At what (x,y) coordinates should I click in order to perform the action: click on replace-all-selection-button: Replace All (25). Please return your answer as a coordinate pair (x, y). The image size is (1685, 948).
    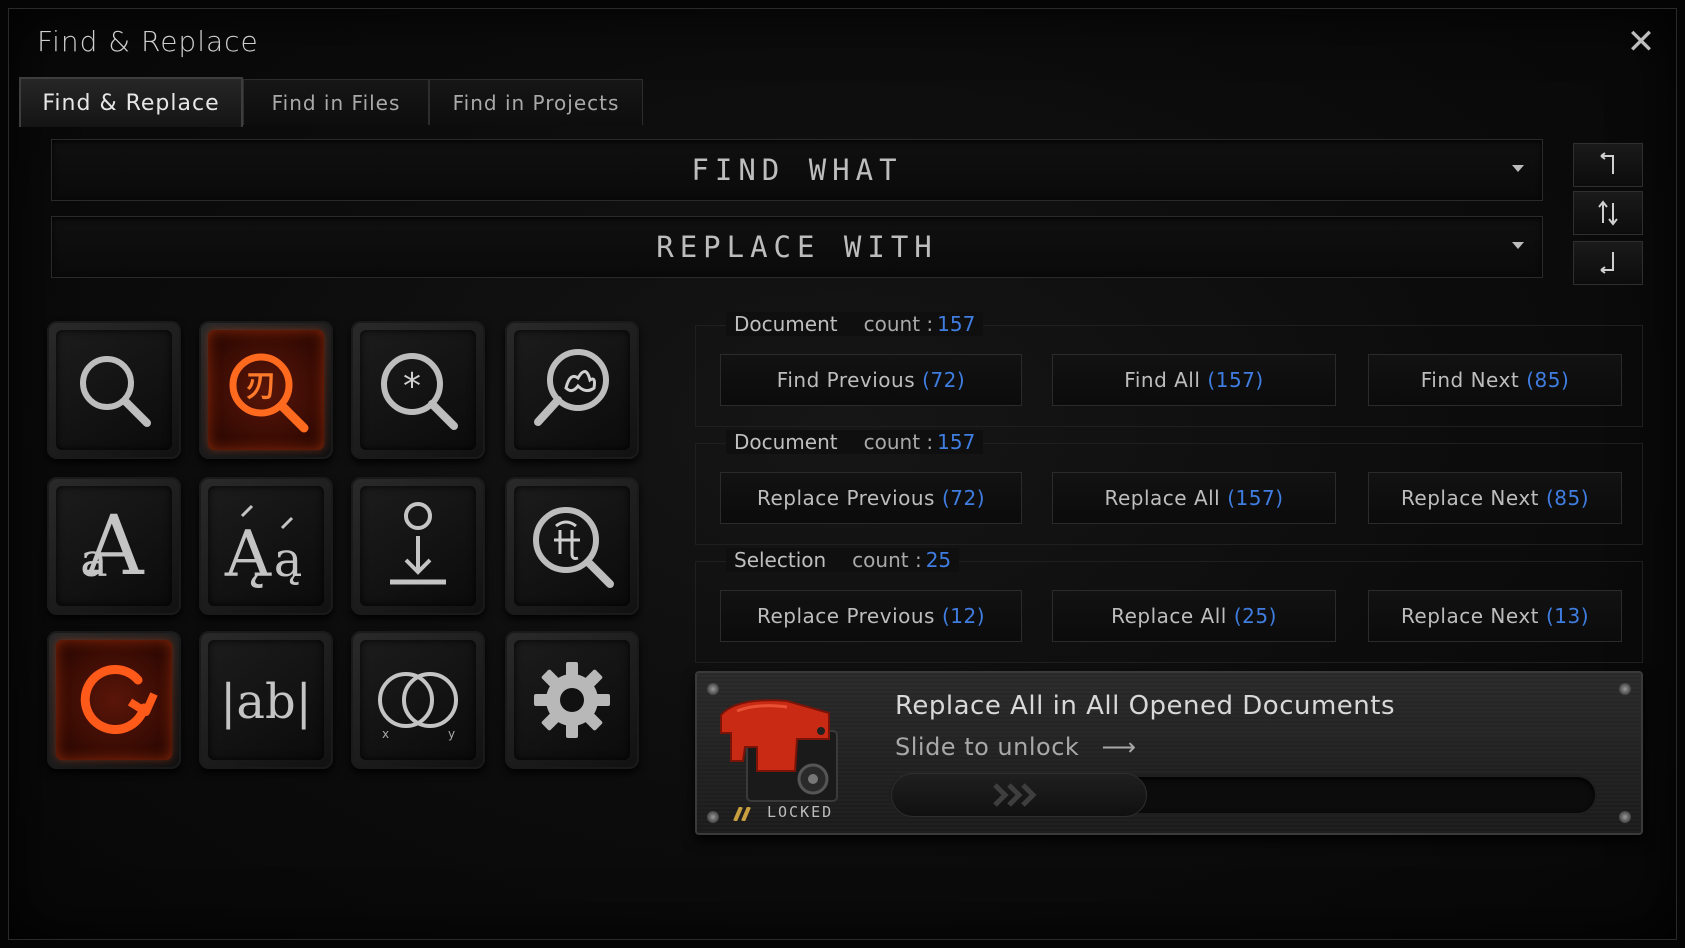
    Looking at the image, I should click on (1194, 616).